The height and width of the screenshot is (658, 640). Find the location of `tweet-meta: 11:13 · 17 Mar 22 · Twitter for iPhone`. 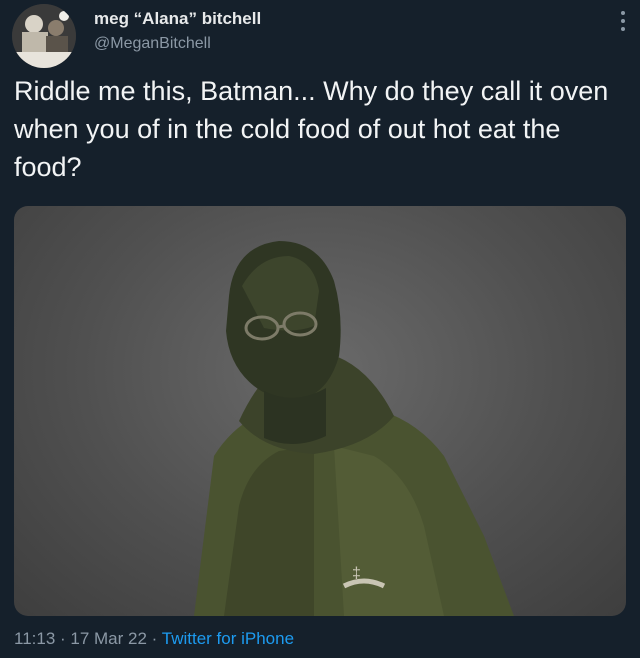

tweet-meta: 11:13 · 17 Mar 22 · Twitter for iPhone is located at coordinates (154, 639).